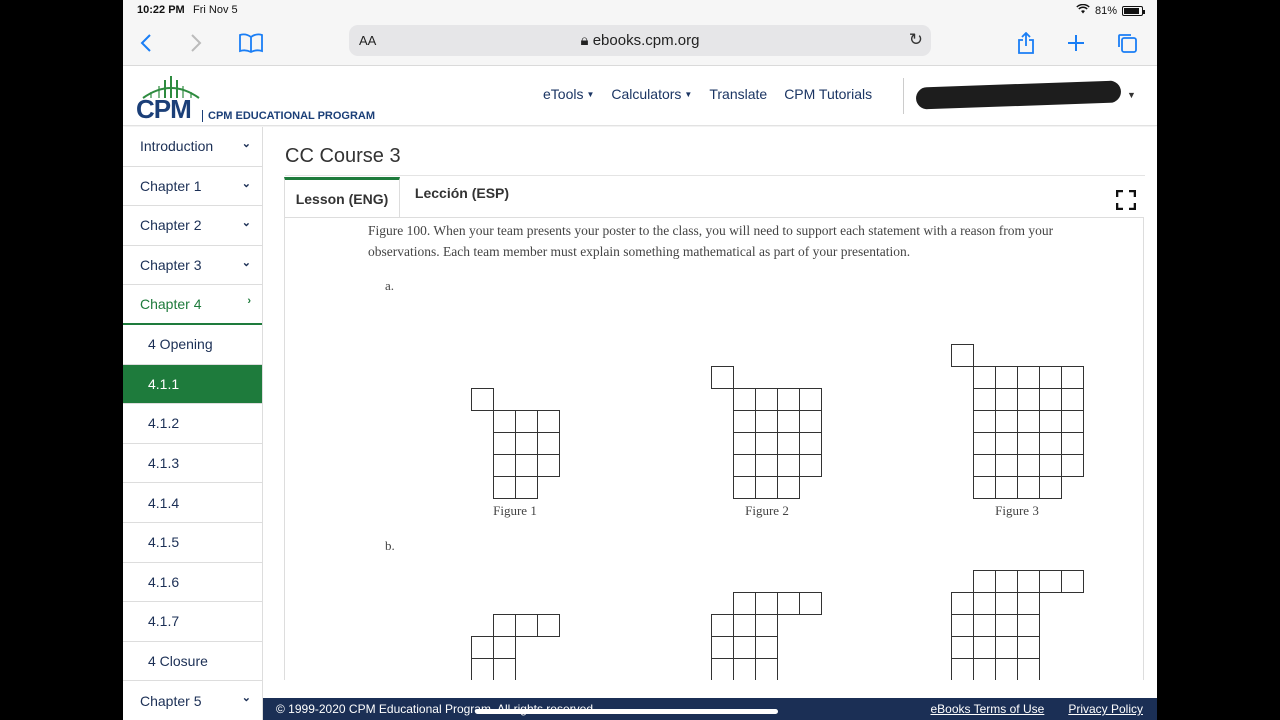  I want to click on sidebar-item-label: 4.1.3, so click(164, 463).